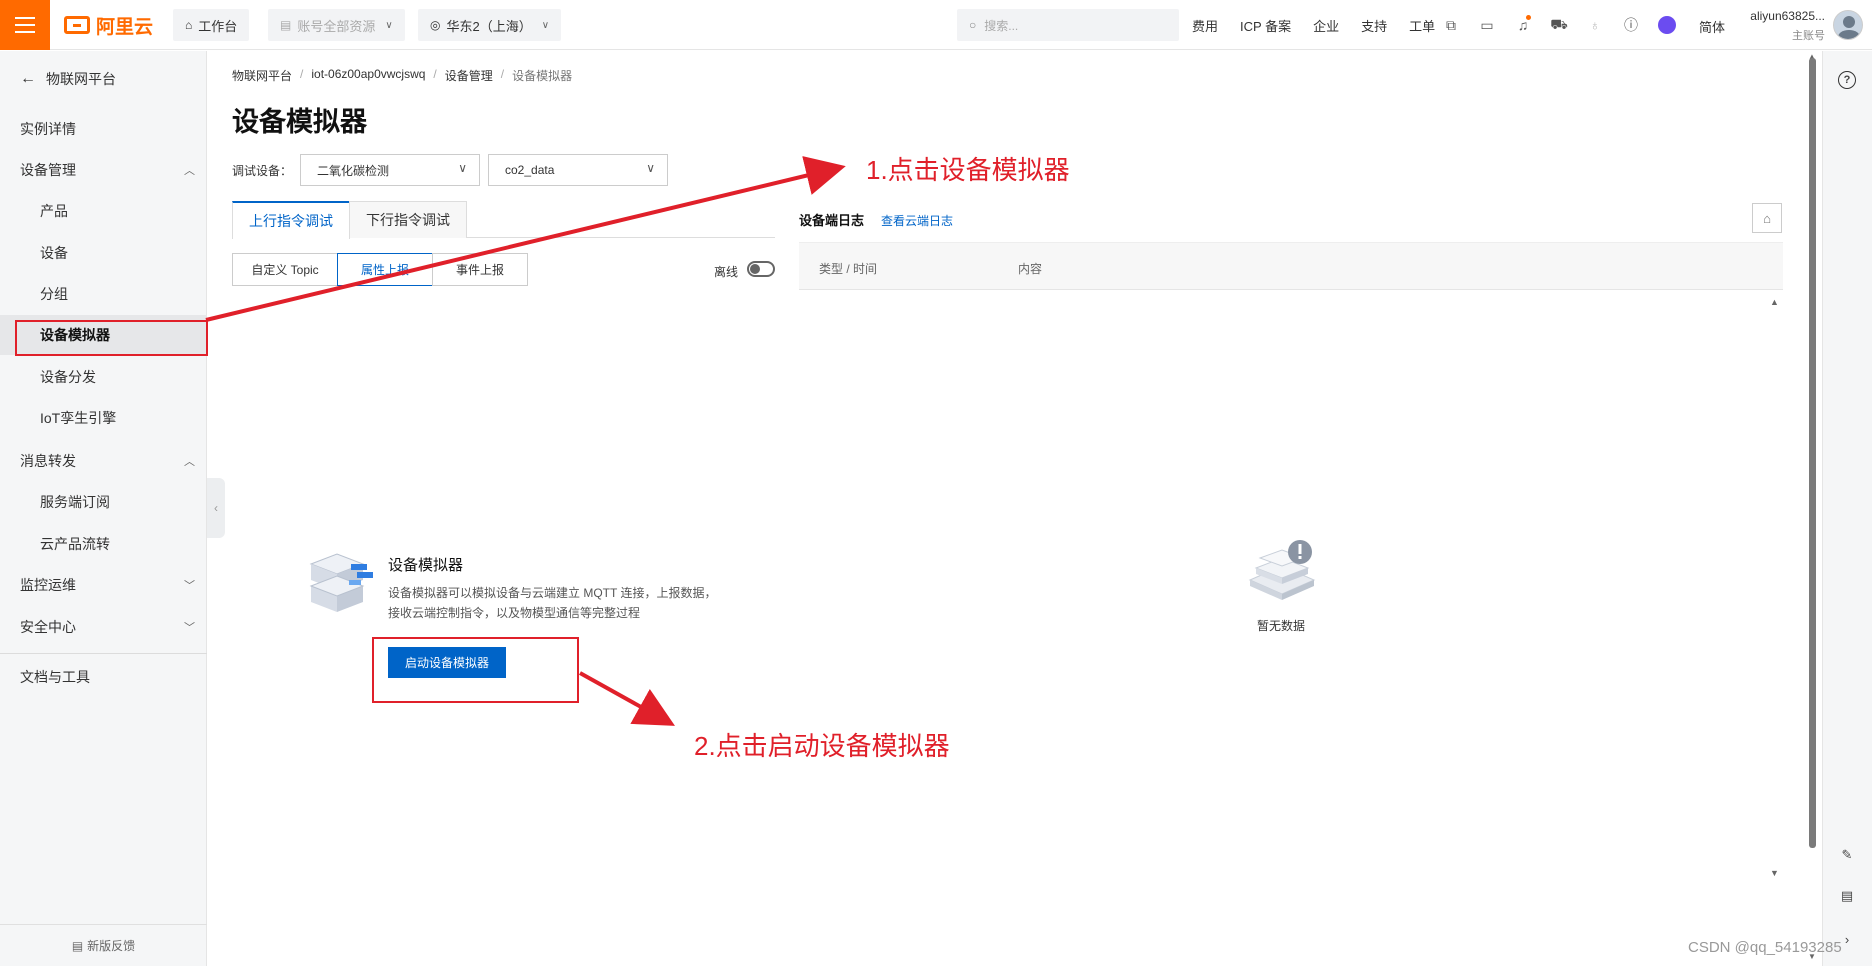  What do you see at coordinates (917, 220) in the screenshot?
I see `view-cloud-log-link: 查看云端日志` at bounding box center [917, 220].